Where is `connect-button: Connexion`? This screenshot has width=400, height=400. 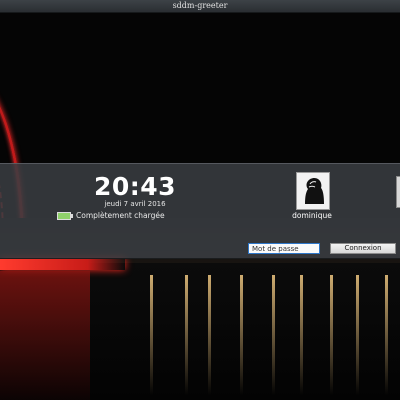
connect-button: Connexion is located at coordinates (363, 248).